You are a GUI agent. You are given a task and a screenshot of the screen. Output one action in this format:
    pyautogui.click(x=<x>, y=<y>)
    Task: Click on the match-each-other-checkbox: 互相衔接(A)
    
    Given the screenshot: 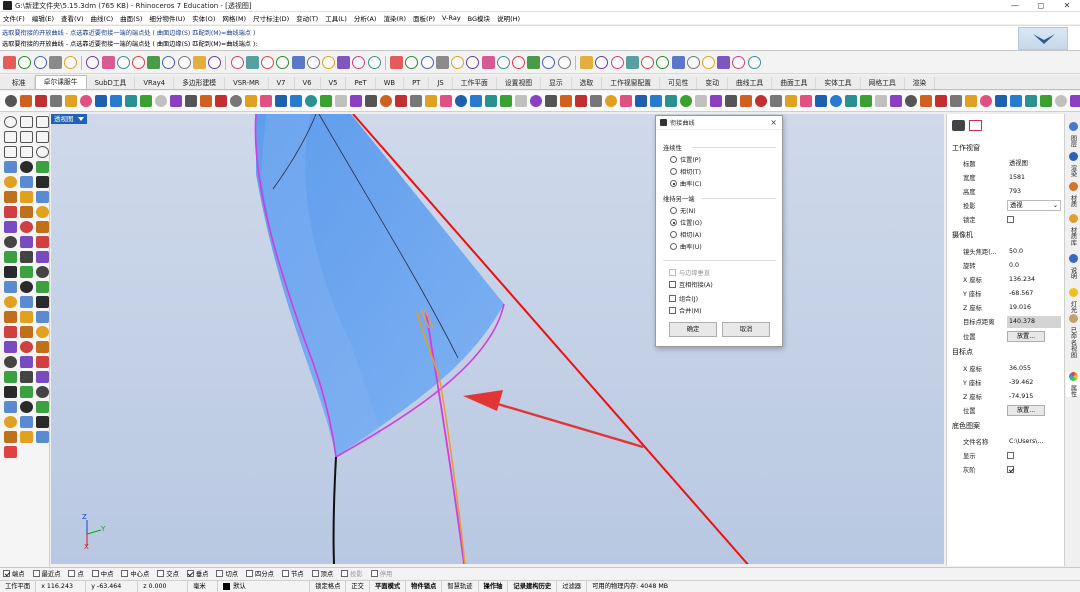 What is the action you would take?
    pyautogui.click(x=691, y=284)
    